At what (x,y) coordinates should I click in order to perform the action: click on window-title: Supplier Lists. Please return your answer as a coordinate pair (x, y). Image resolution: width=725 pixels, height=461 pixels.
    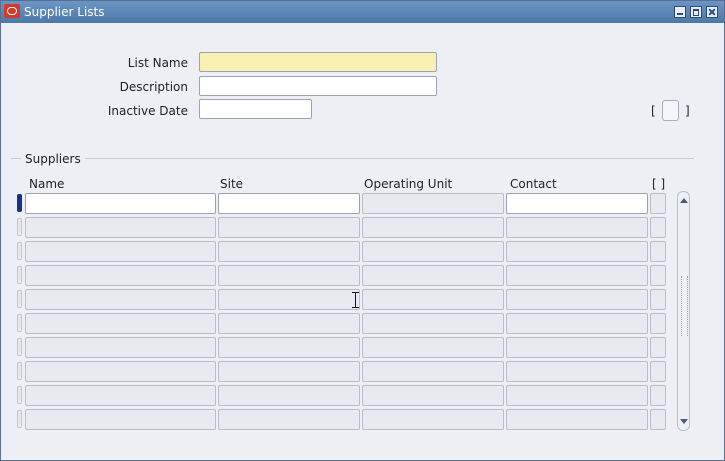
    Looking at the image, I should click on (64, 12).